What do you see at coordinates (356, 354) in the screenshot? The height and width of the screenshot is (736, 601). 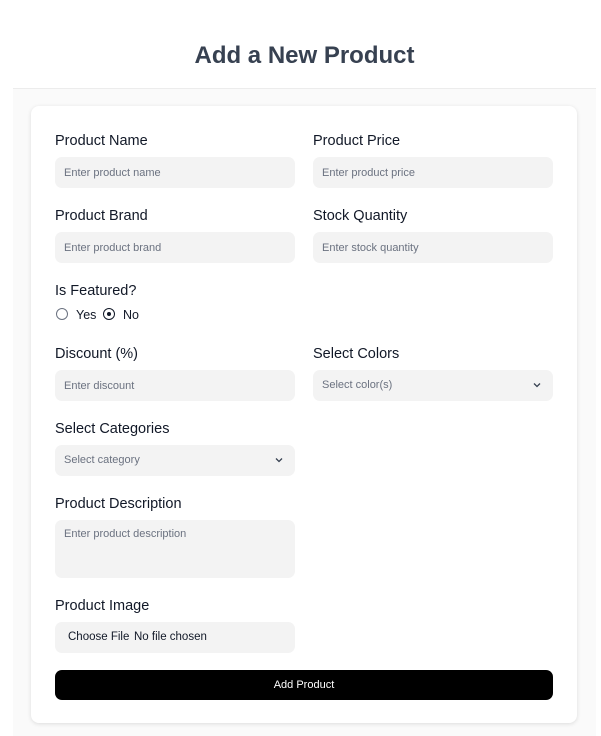 I see `select-colors-label: Select Colors` at bounding box center [356, 354].